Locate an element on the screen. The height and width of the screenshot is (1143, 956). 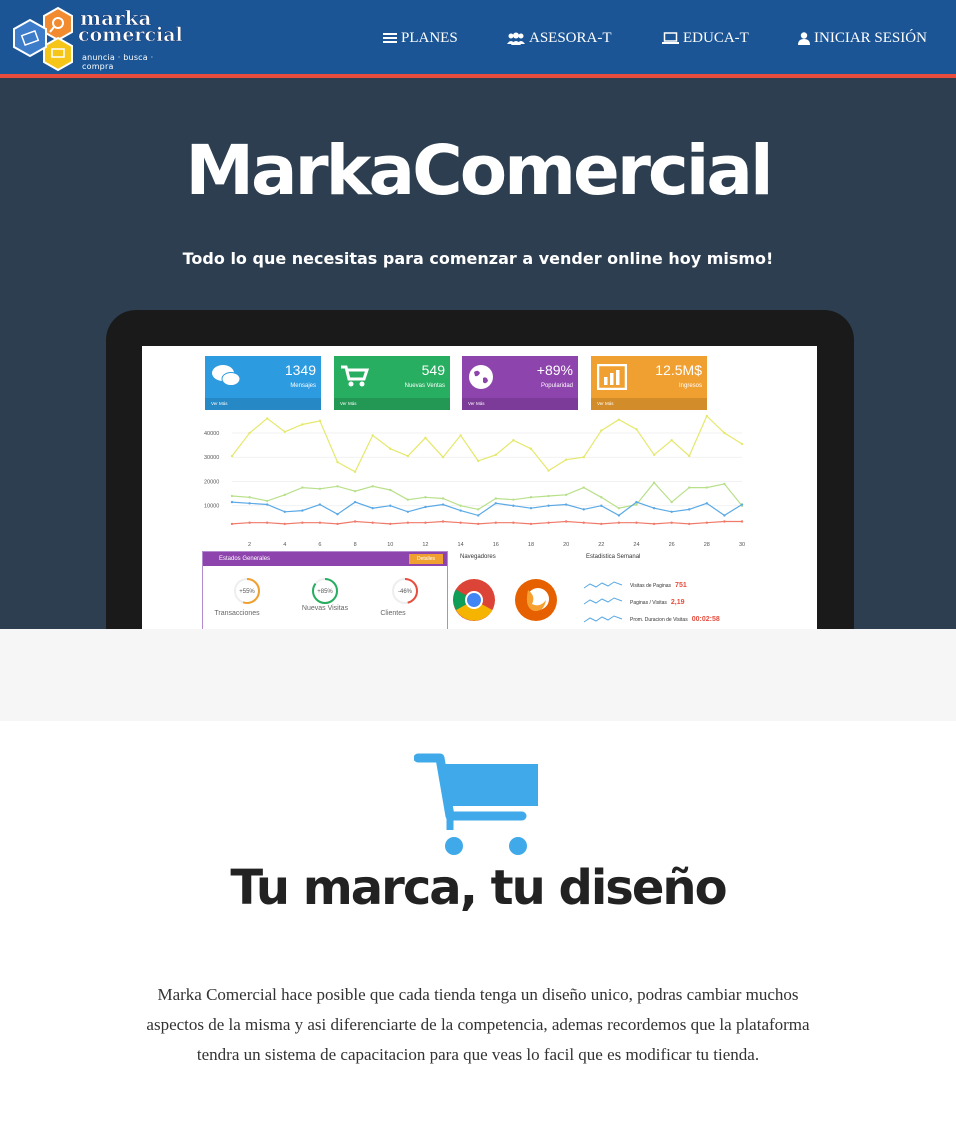
clientes-ring: -46% is located at coordinates (405, 591).